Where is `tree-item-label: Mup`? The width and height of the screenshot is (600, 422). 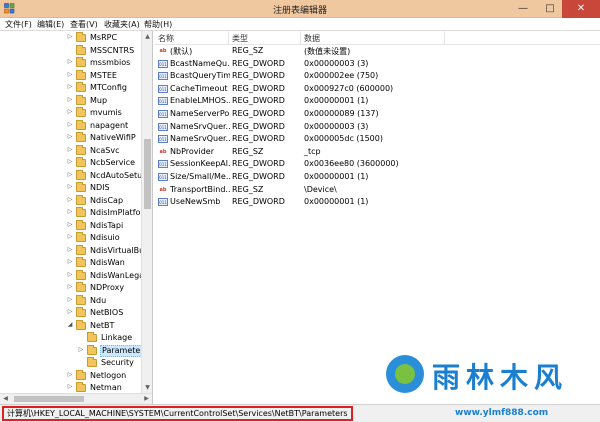
tree-item-label: Mup is located at coordinates (99, 100).